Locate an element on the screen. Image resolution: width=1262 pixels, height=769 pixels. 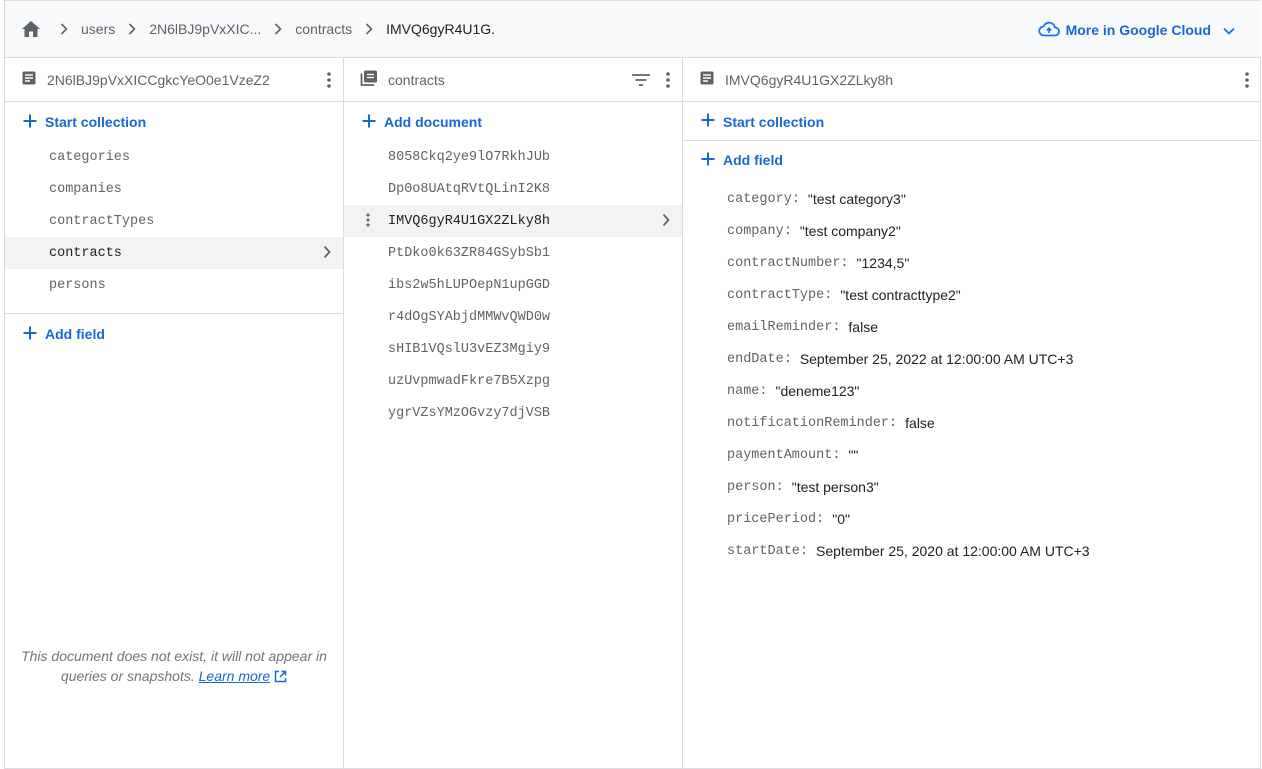
list-item: ygrVZsYMzOGvzy7djVSB is located at coordinates (513, 413).